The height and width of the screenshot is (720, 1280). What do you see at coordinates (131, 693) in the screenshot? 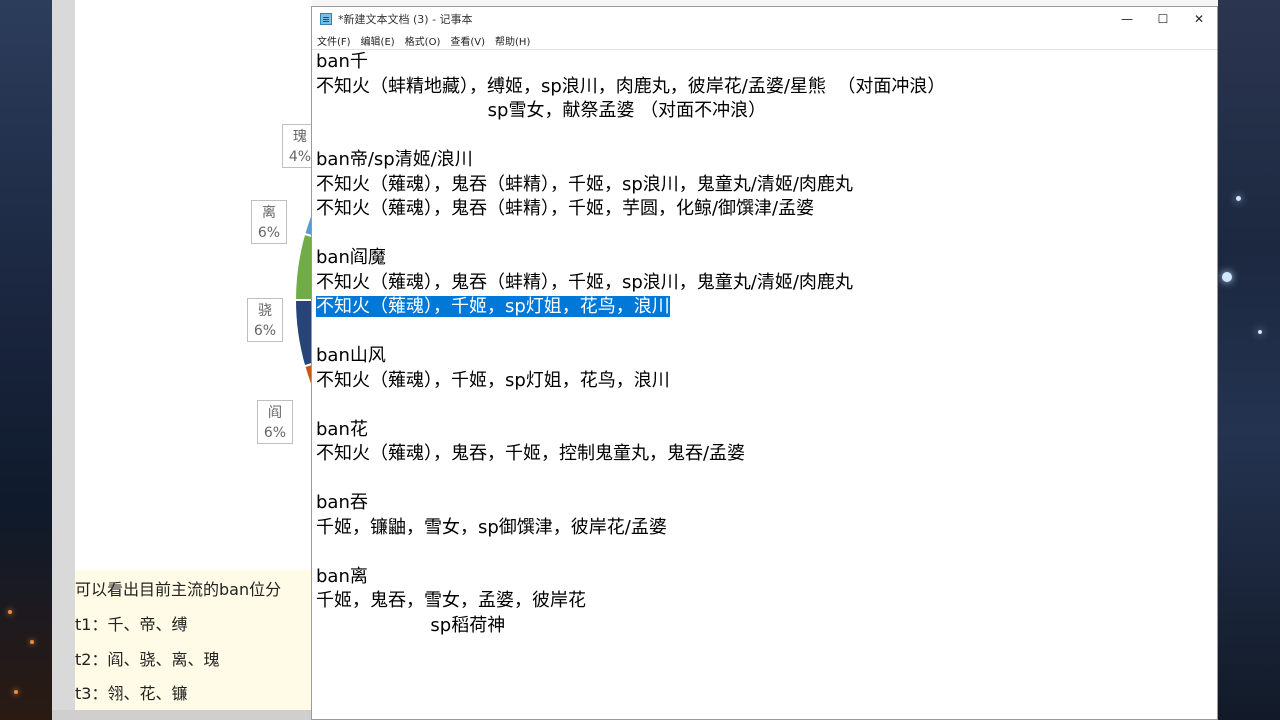
I see `summary-line: t3：翎、花、镰` at bounding box center [131, 693].